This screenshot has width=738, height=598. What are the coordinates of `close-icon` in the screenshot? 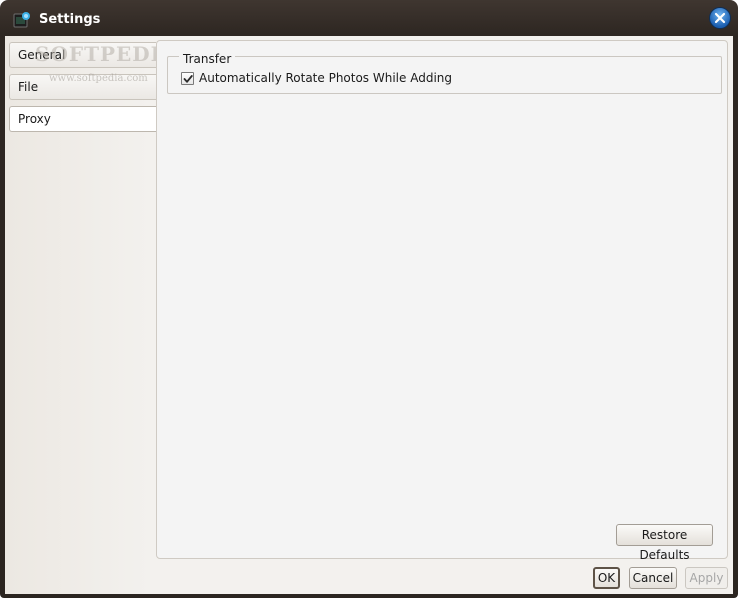 It's located at (720, 18).